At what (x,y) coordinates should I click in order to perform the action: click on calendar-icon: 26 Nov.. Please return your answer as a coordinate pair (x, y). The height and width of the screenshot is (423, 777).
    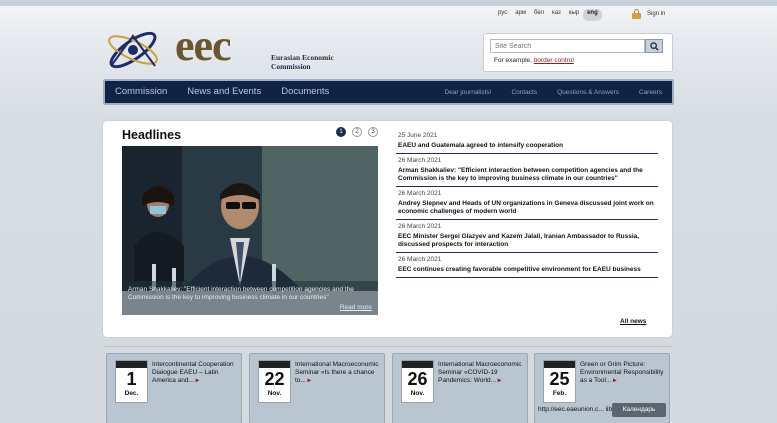
    Looking at the image, I should click on (417, 381).